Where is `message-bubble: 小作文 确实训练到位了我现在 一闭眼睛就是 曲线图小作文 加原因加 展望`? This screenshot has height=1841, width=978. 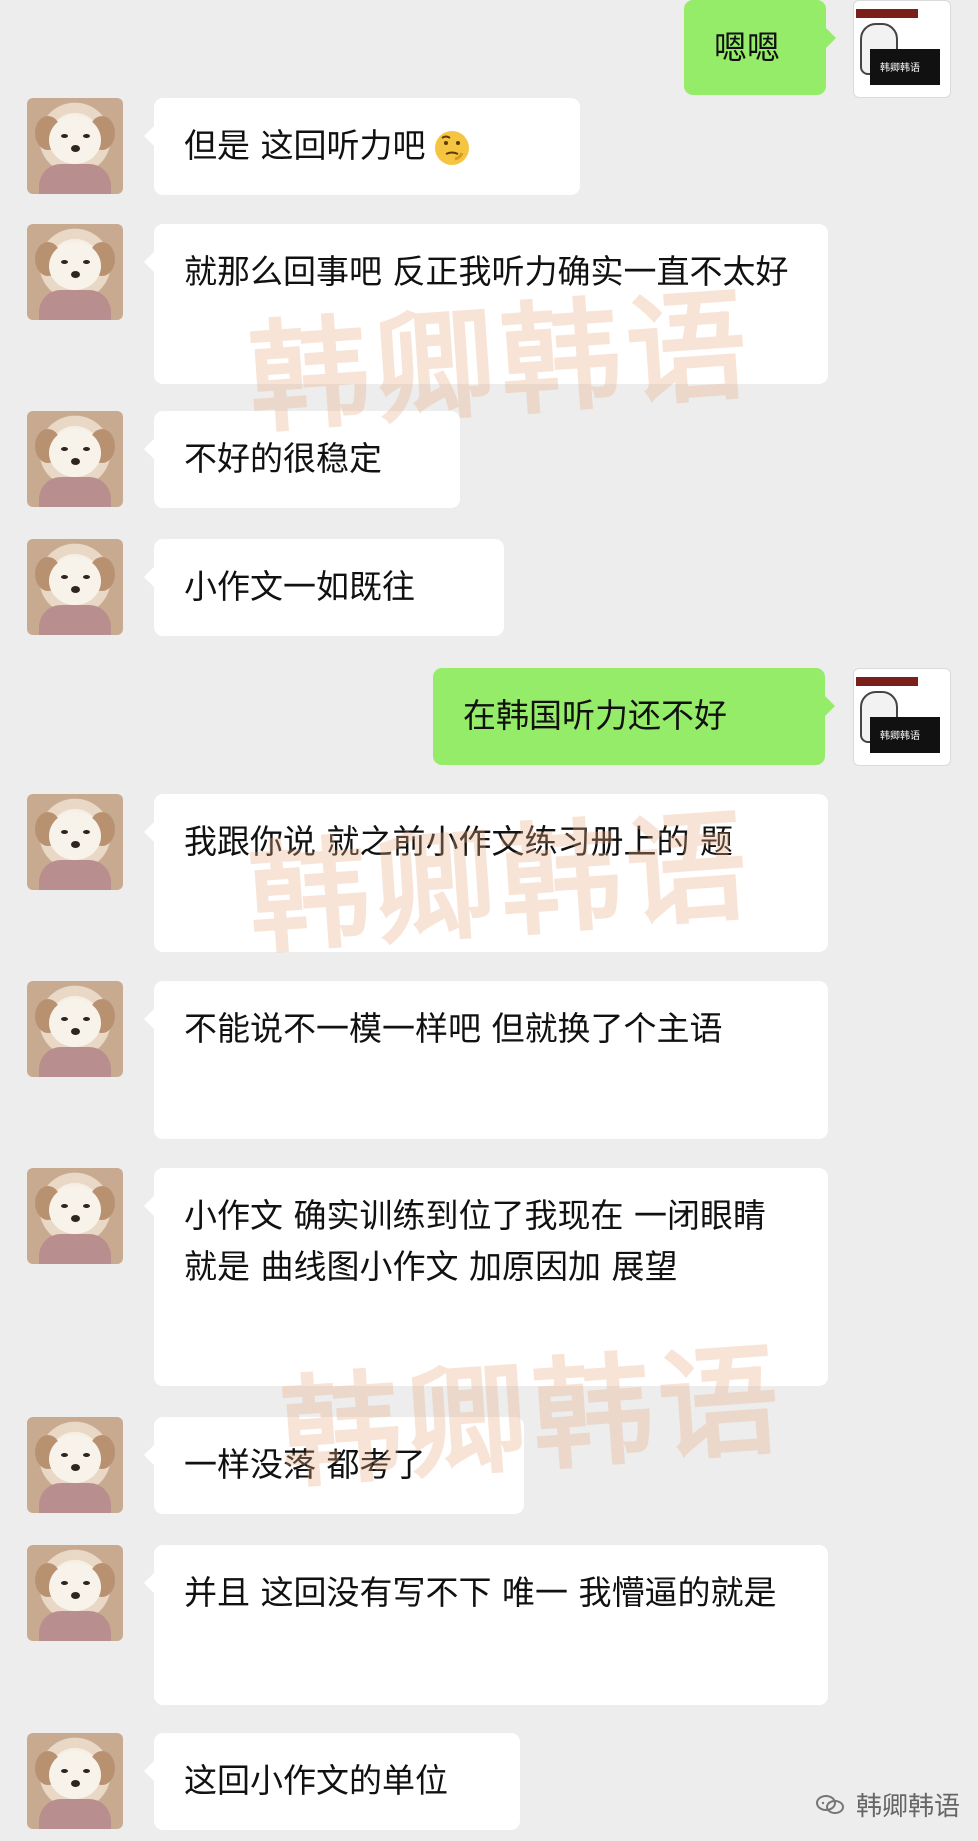 message-bubble: 小作文 确实训练到位了我现在 一闭眼睛就是 曲线图小作文 加原因加 展望 is located at coordinates (486, 1277).